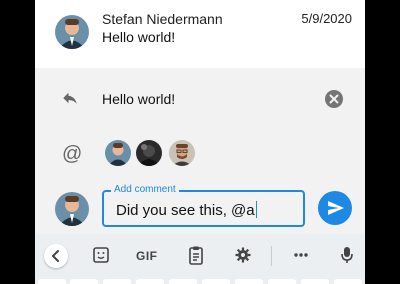  I want to click on comment-text: Hello world!, so click(139, 37).